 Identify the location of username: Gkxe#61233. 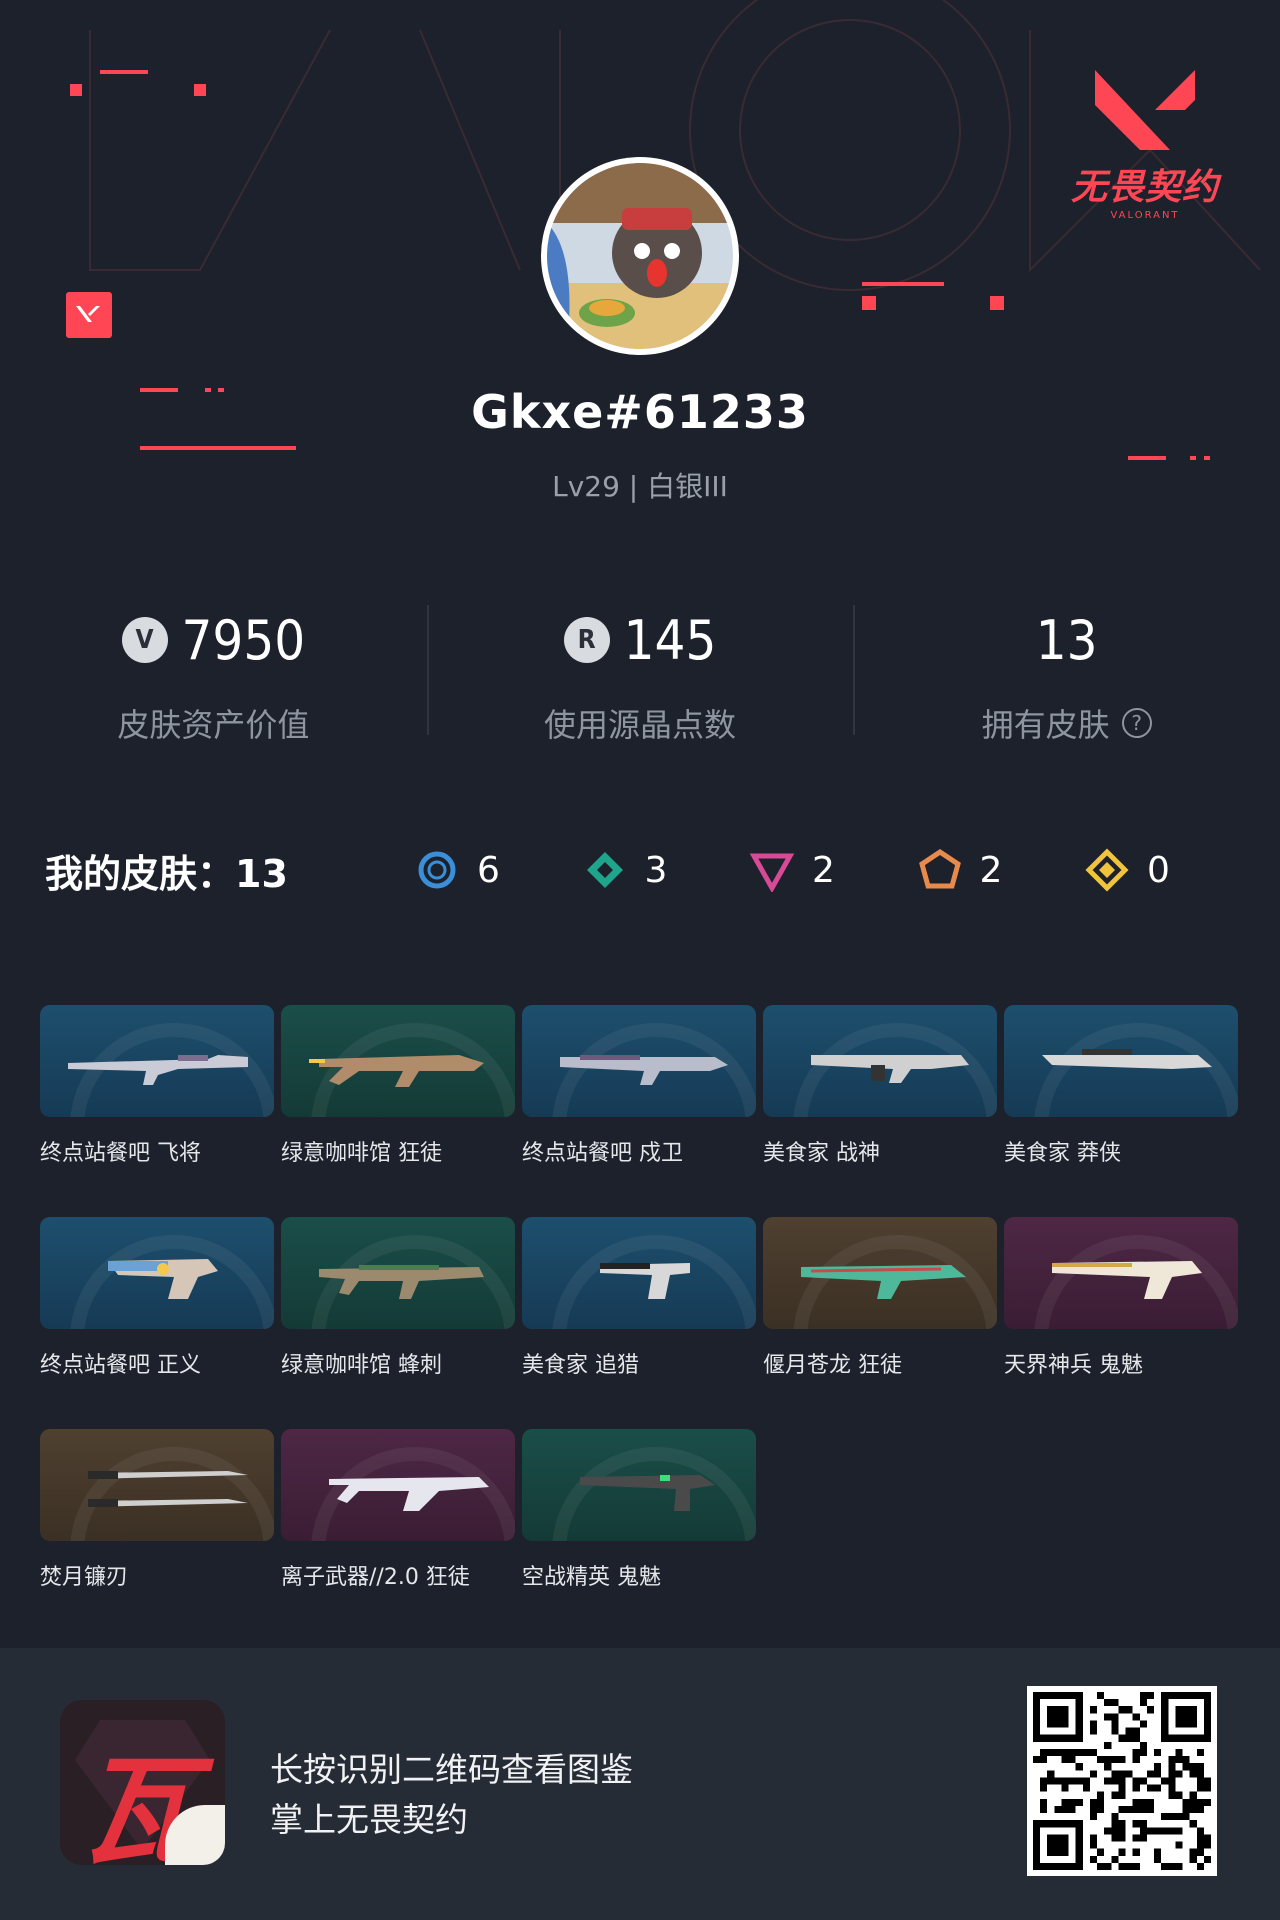
(640, 412).